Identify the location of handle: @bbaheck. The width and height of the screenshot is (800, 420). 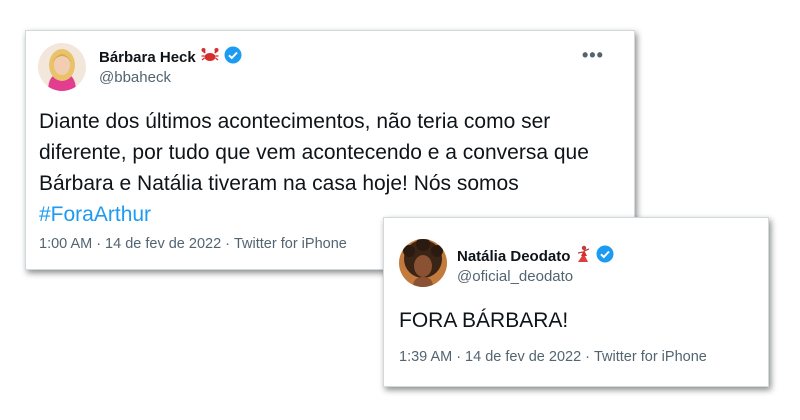
(135, 77).